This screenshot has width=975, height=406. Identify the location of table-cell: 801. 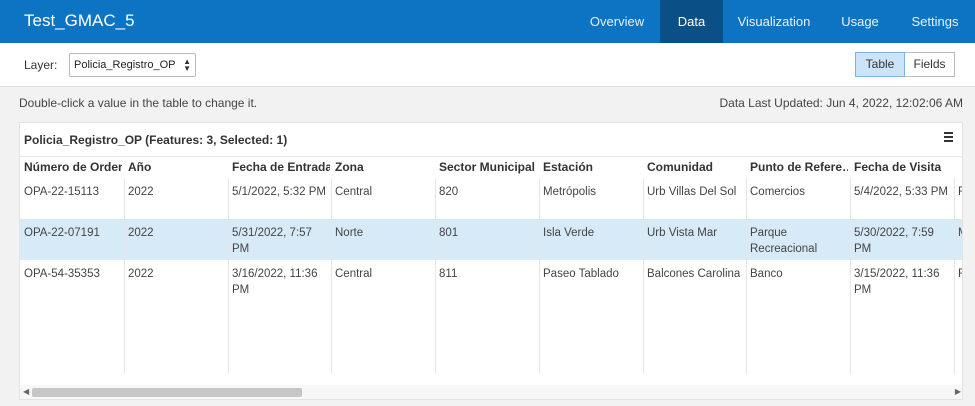
(488, 233).